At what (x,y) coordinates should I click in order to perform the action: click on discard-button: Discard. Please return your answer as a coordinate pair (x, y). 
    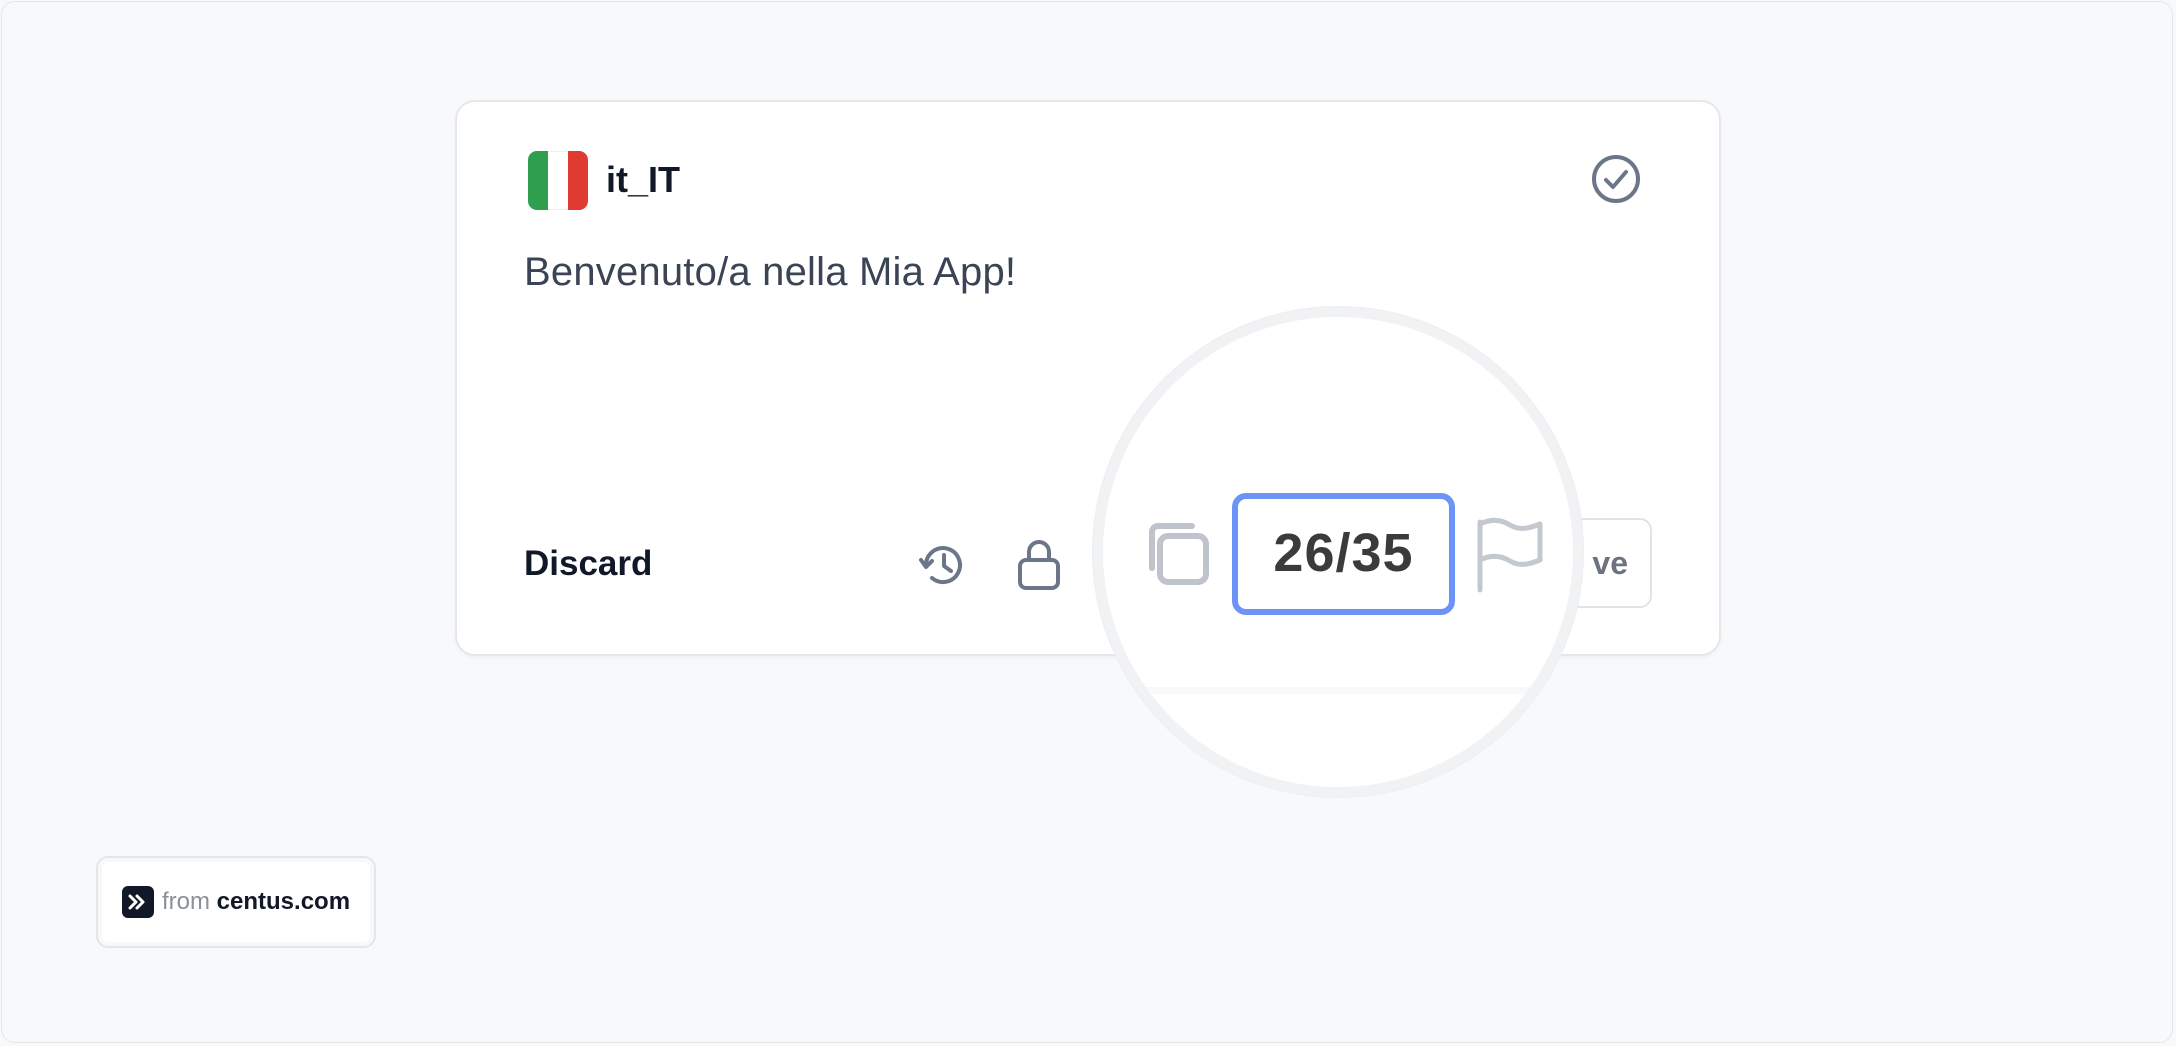
    Looking at the image, I should click on (588, 564).